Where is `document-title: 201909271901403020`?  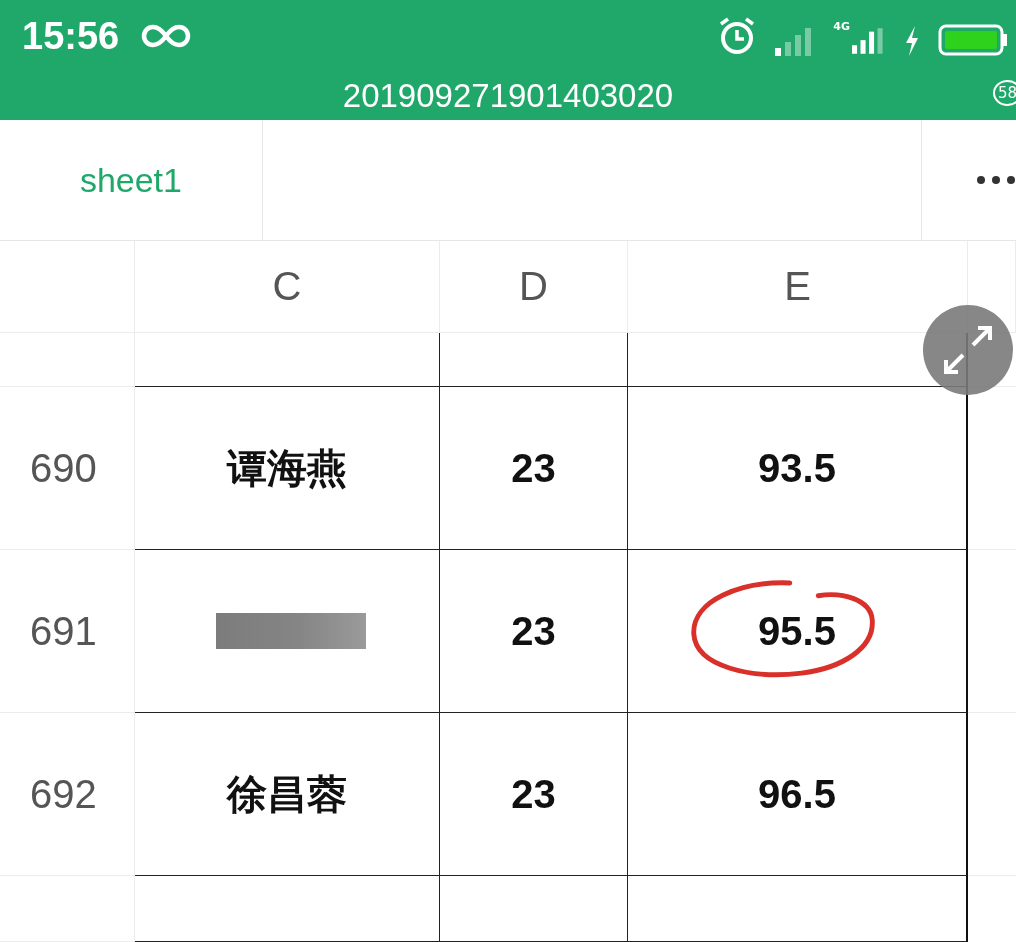
document-title: 201909271901403020 is located at coordinates (508, 96).